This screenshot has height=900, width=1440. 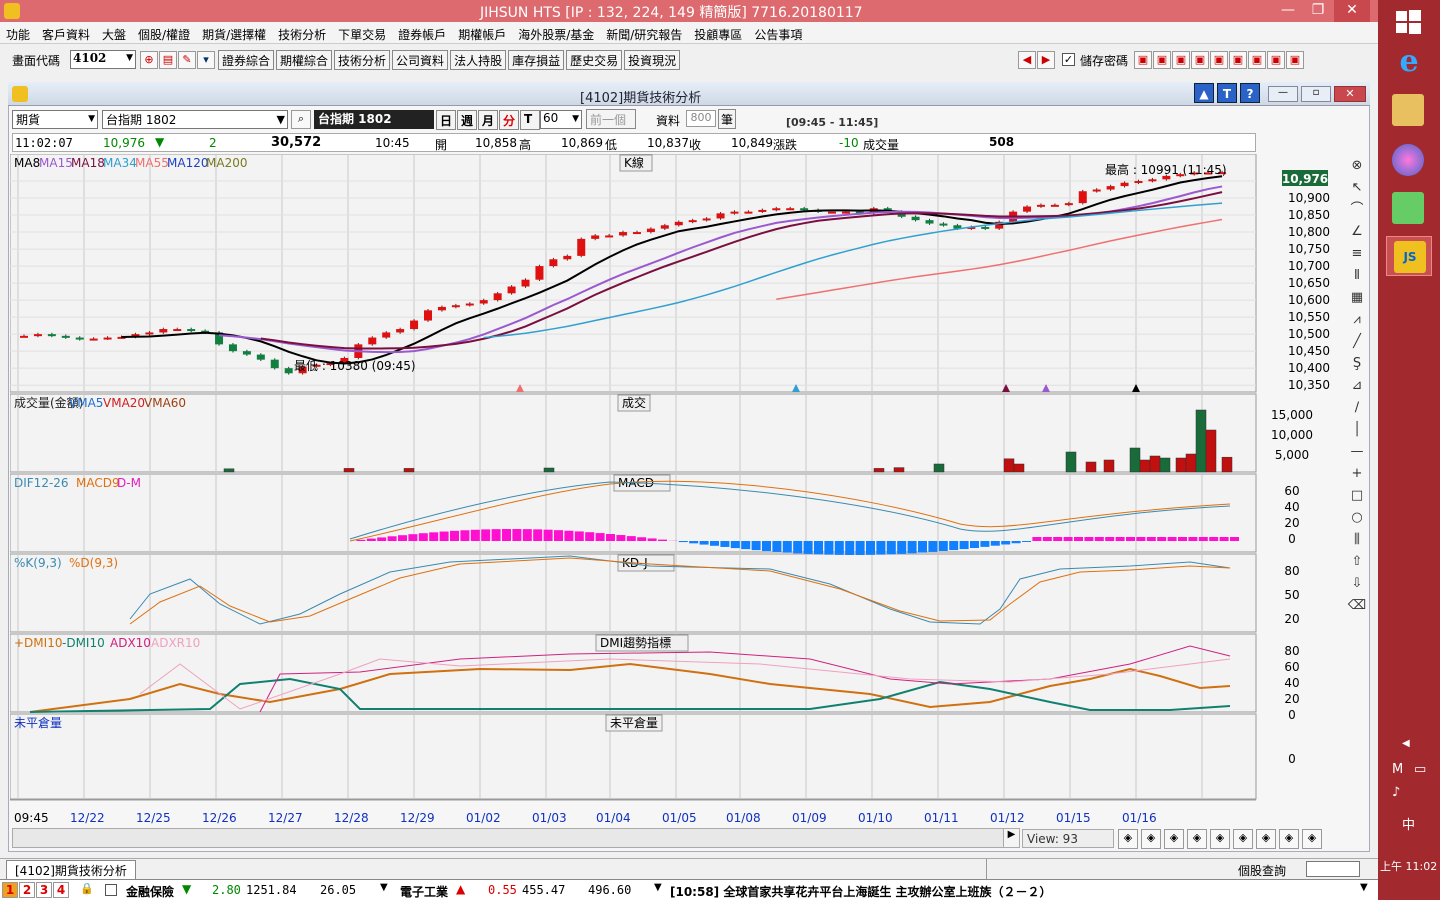 I want to click on list-icon: ▣, so click(x=1181, y=60).